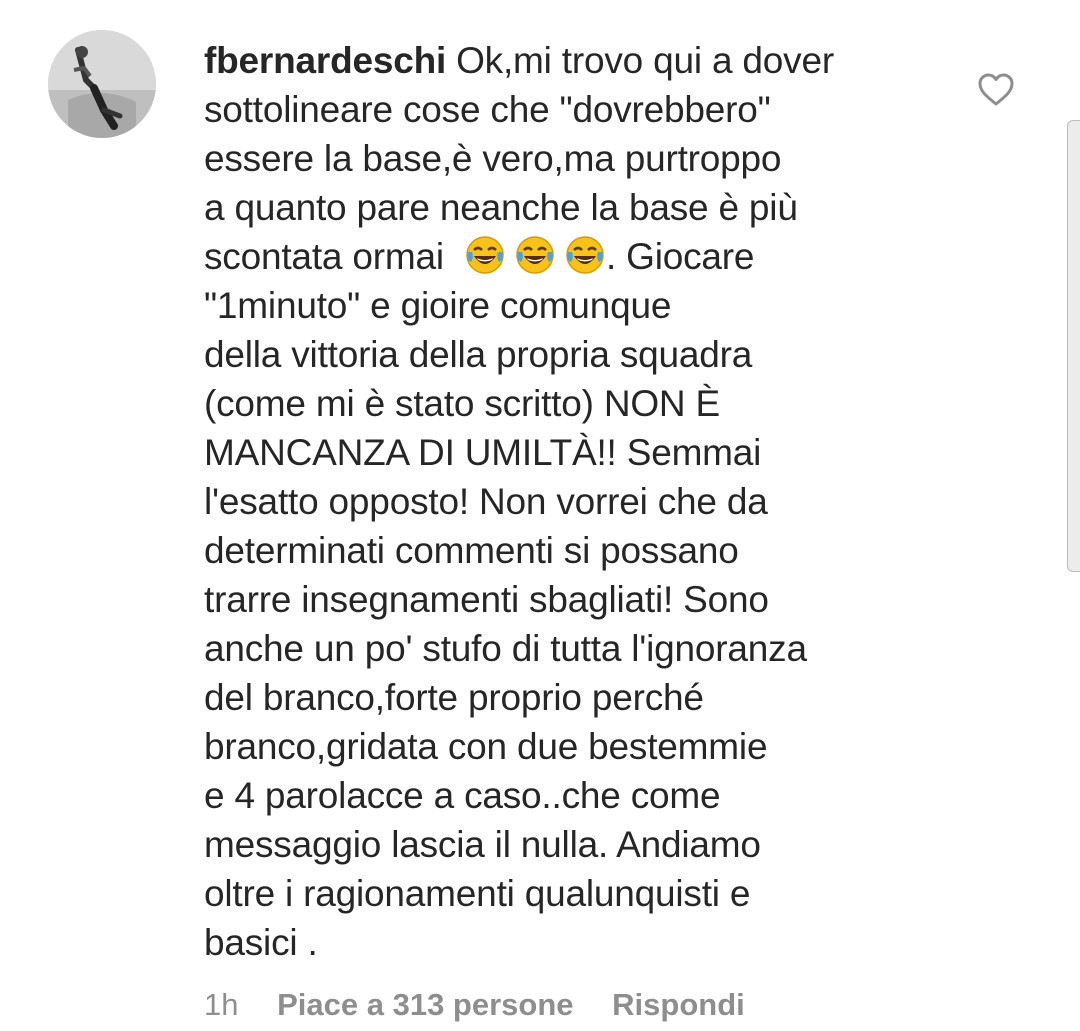  I want to click on comment-line: branco,gridata con due bestemmie, so click(486, 746).